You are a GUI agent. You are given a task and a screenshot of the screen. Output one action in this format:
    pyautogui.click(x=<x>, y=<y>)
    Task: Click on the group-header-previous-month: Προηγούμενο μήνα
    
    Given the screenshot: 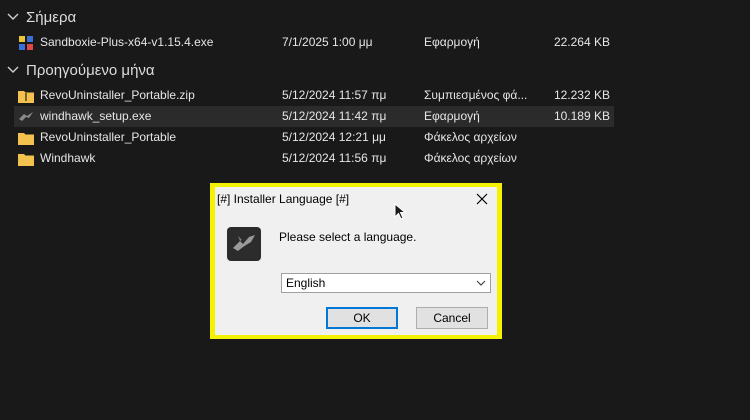 What is the action you would take?
    pyautogui.click(x=80, y=70)
    